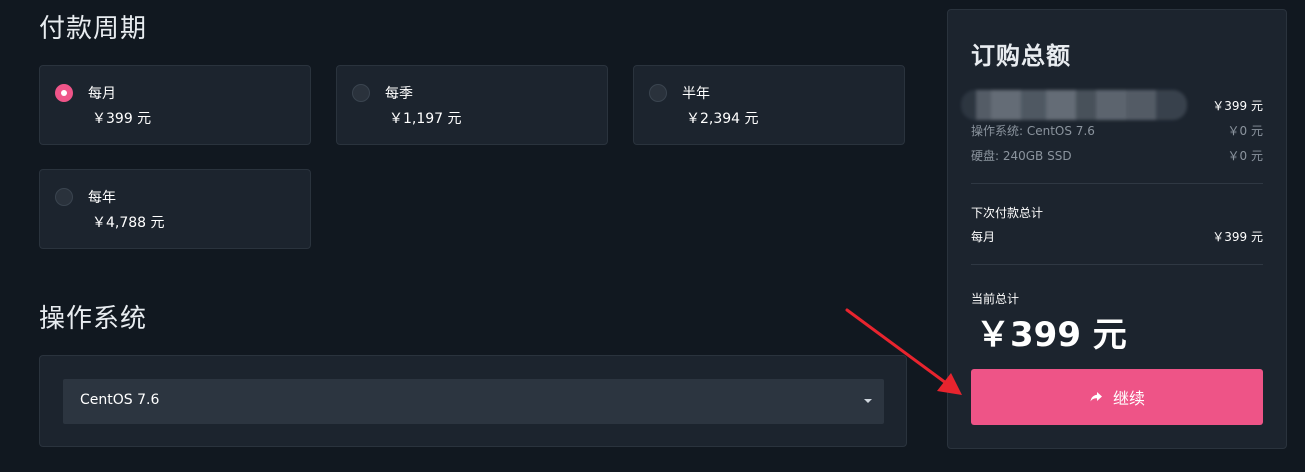 The width and height of the screenshot is (1305, 472). Describe the element at coordinates (1051, 335) in the screenshot. I see `current-total-amount: ￥399 元` at that location.